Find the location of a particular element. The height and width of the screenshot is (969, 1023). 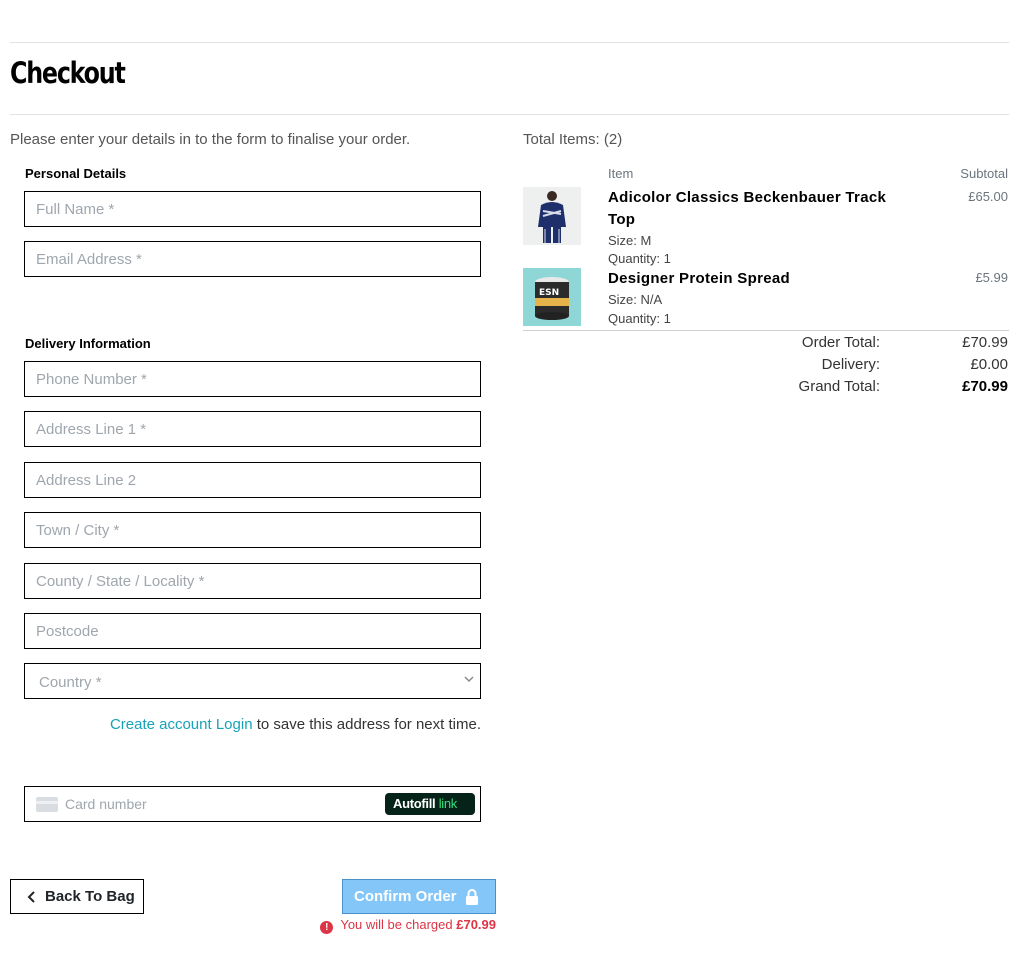

protein-tub-product-image: ESN is located at coordinates (552, 297).